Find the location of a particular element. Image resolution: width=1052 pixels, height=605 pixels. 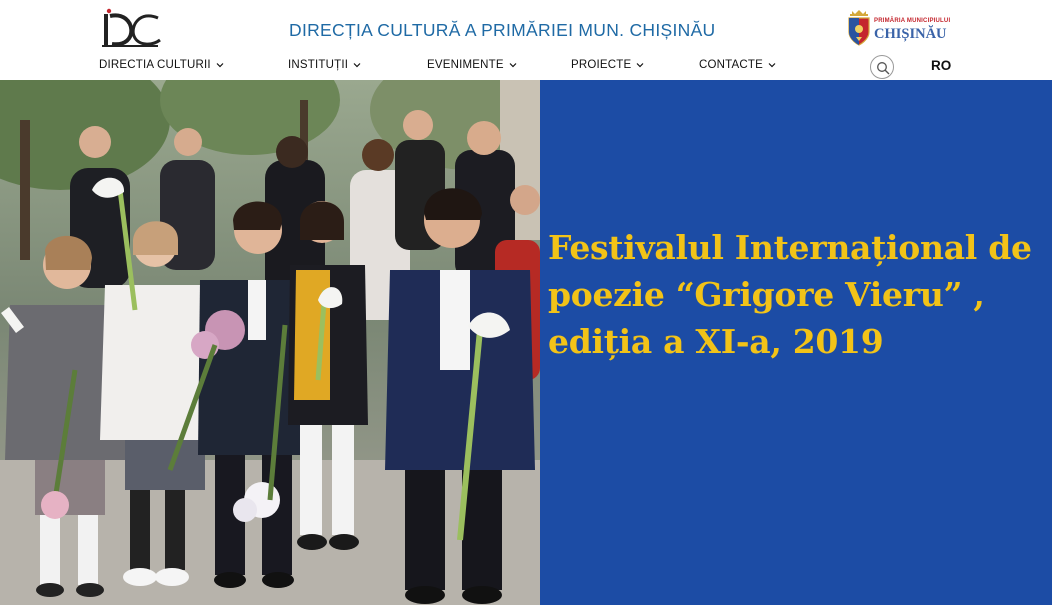

nav-item-institutii: INSTITUȚII is located at coordinates (324, 65).